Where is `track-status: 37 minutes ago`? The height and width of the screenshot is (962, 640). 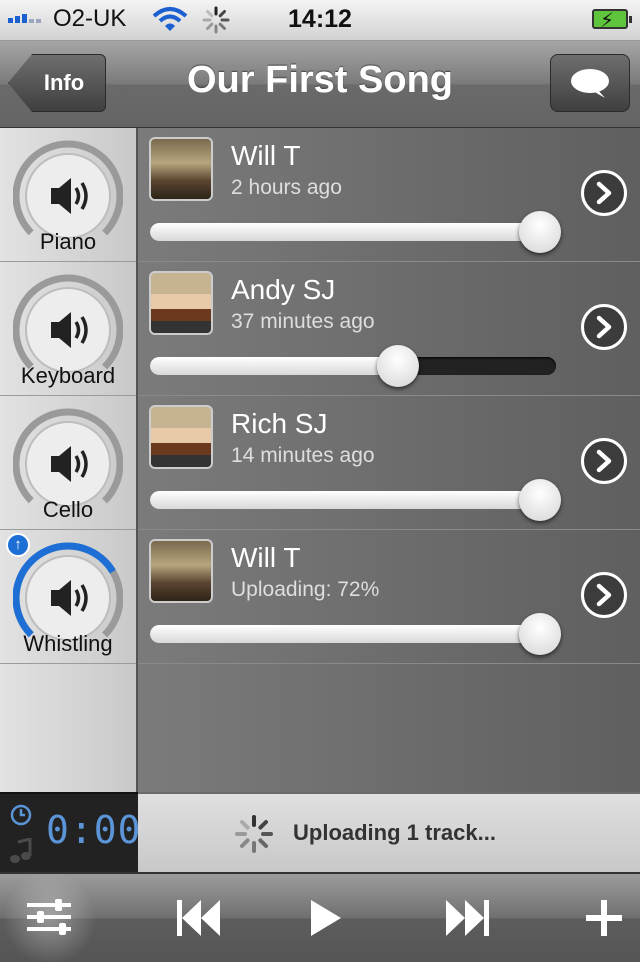
track-status: 37 minutes ago is located at coordinates (303, 321).